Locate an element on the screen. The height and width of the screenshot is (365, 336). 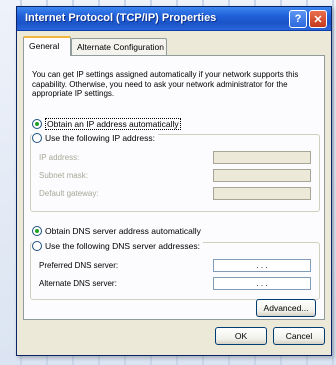
obtain-ip-automatically-label: Obtain an IP address automatically is located at coordinates (113, 124).